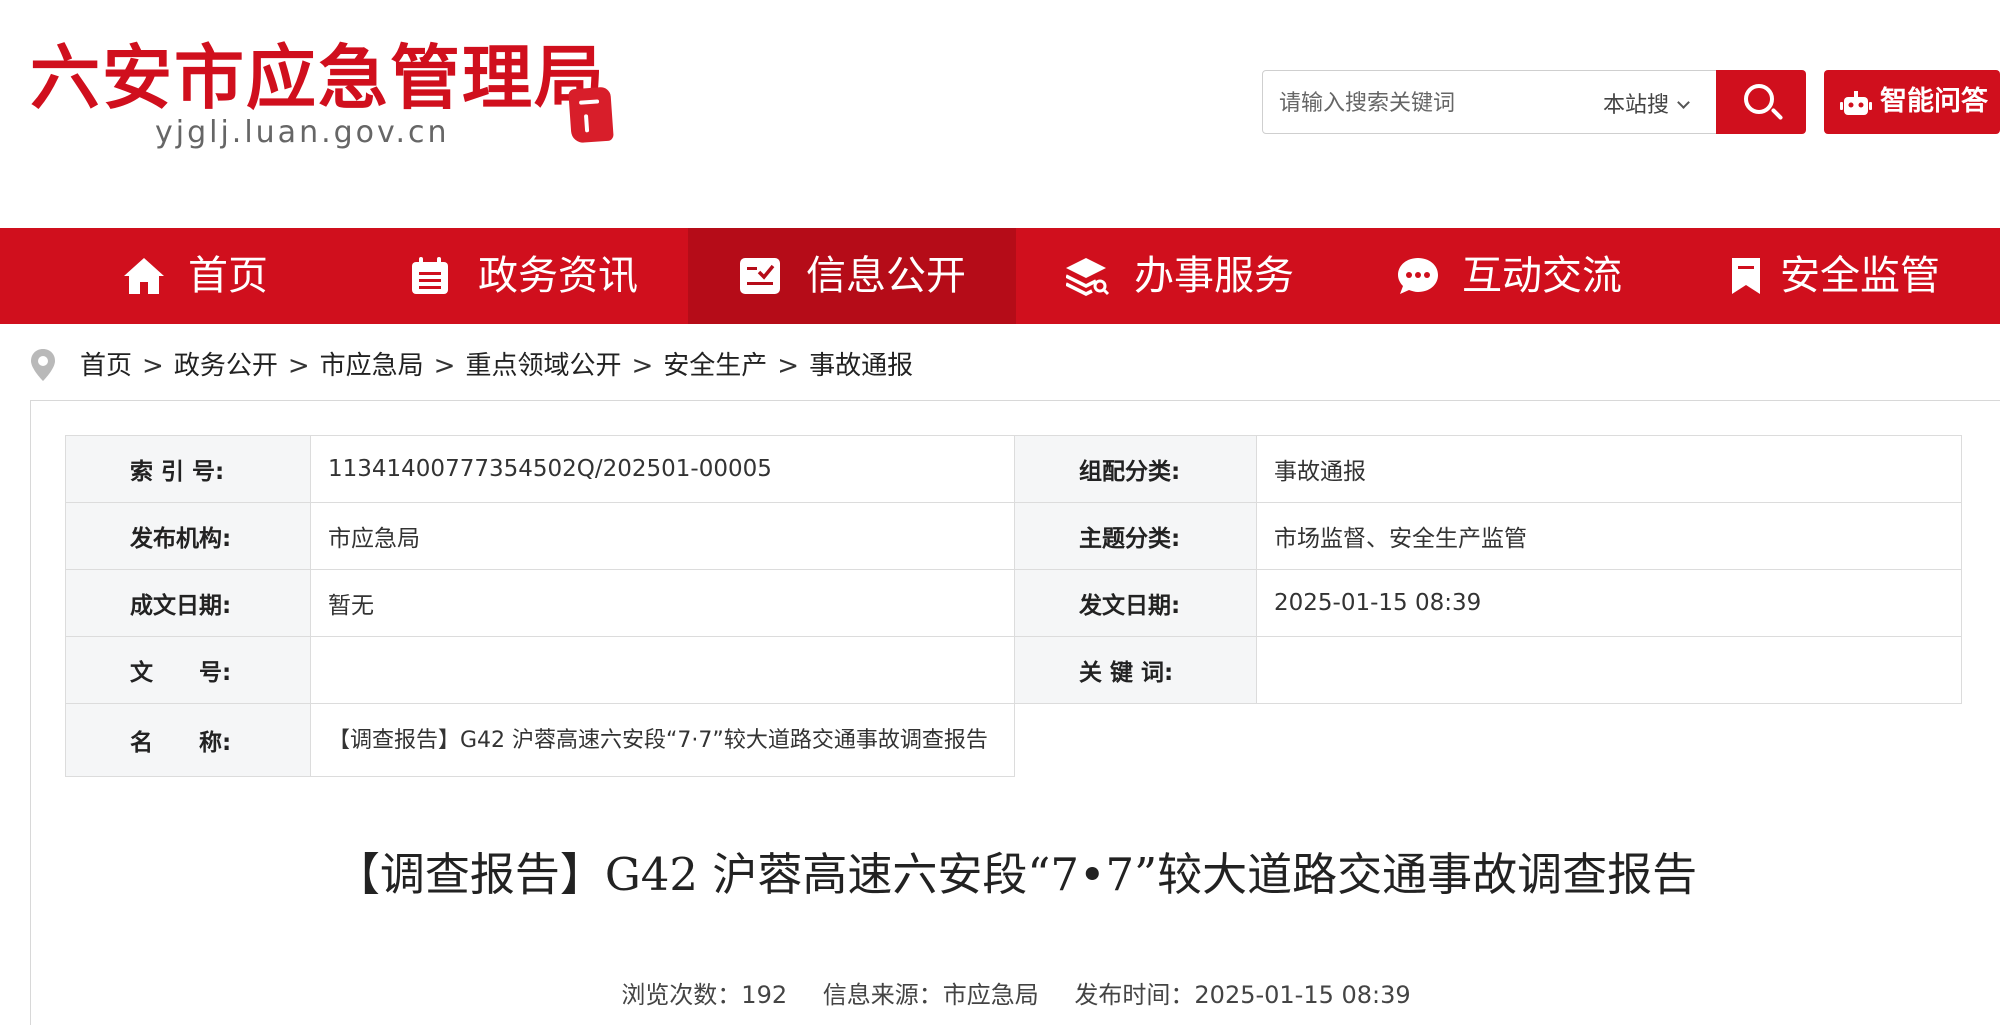 The image size is (2000, 1025). Describe the element at coordinates (172, 276) in the screenshot. I see `nav-item-home: 首页` at that location.